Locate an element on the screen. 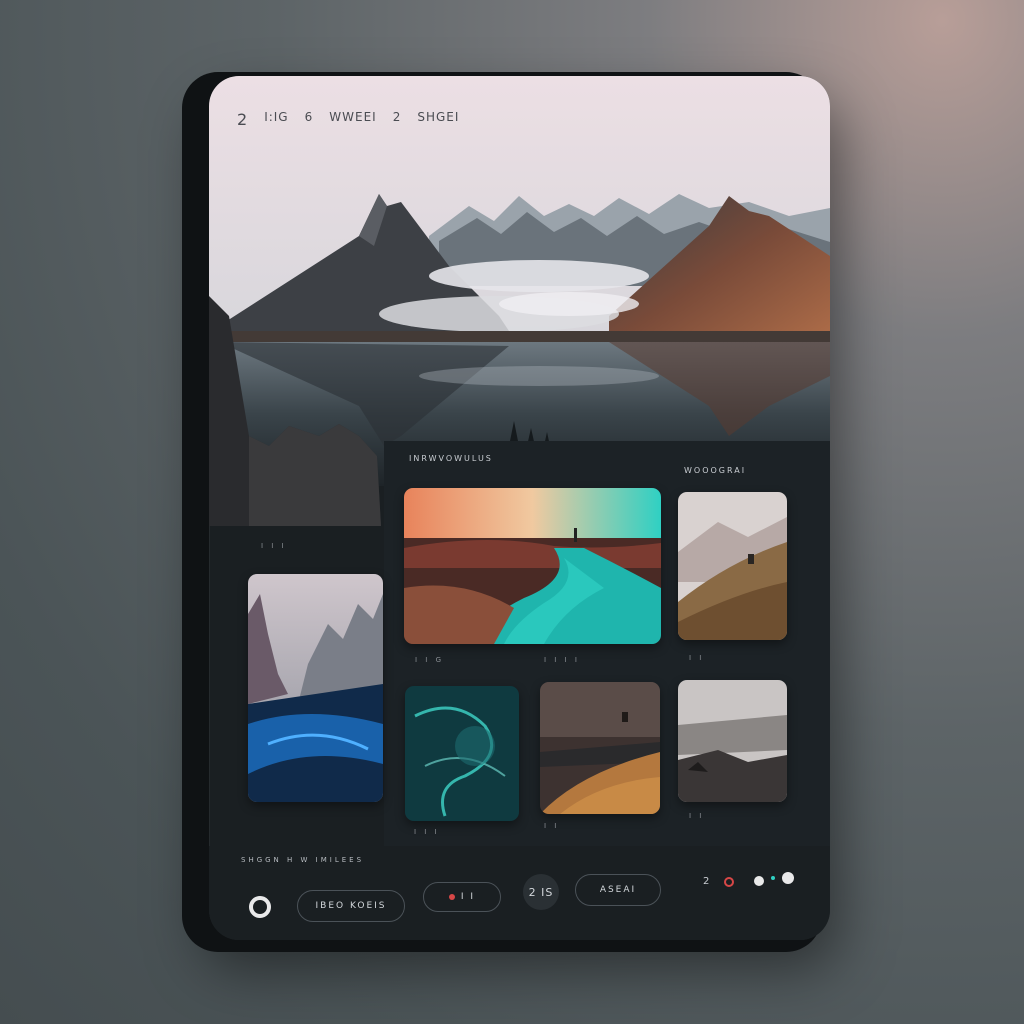 This screenshot has width=1024, height=1024. rock-formation is located at coordinates (295, 411).